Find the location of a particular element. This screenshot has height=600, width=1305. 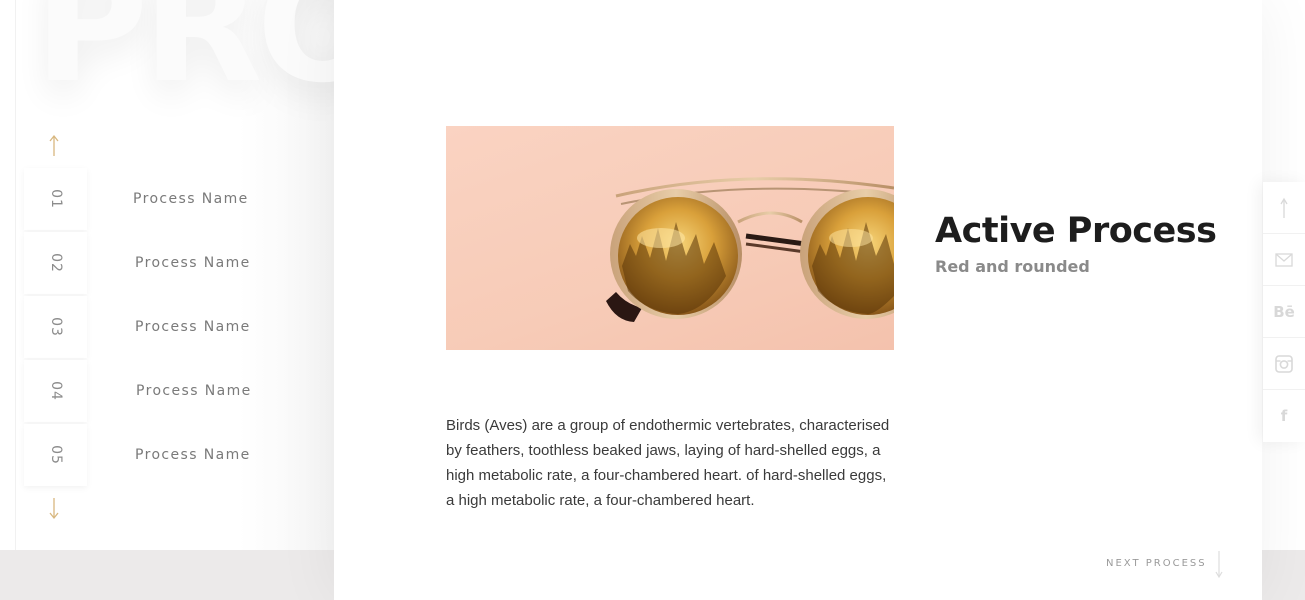

process-number: 02 is located at coordinates (55, 263).